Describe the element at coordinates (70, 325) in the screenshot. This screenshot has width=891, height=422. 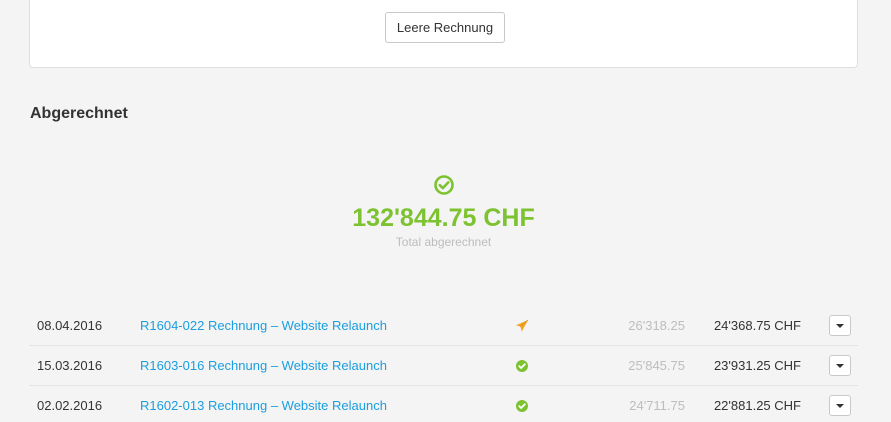
I see `invoice-date: 08.04.2016` at that location.